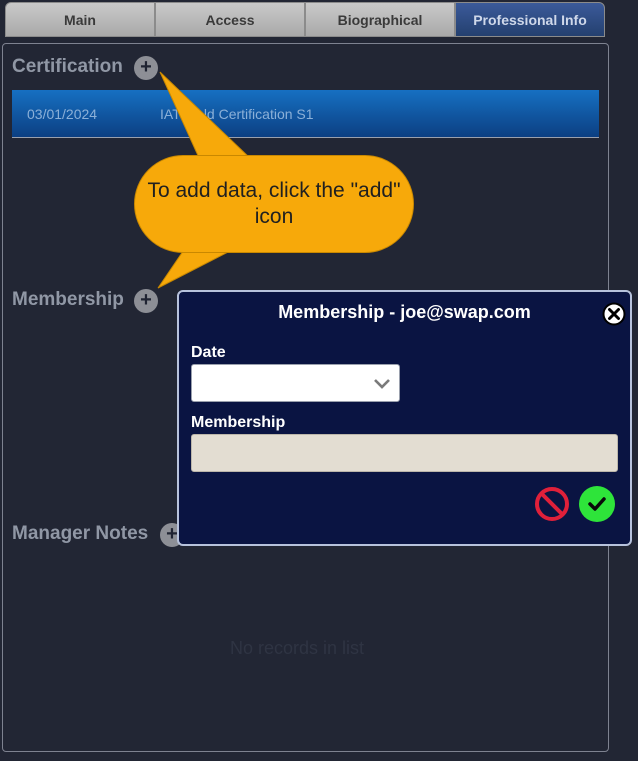  I want to click on close-icon, so click(614, 314).